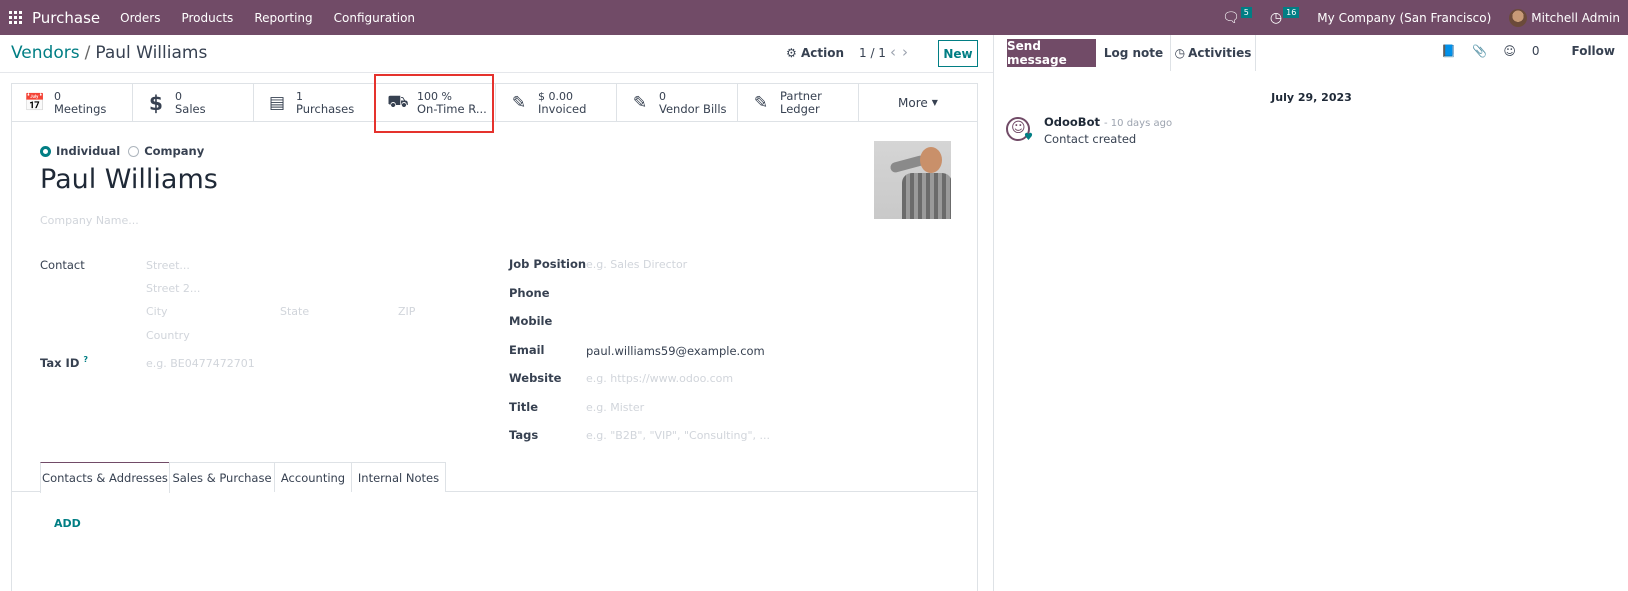 This screenshot has width=1628, height=591. What do you see at coordinates (872, 53) in the screenshot?
I see `pager-value: 1 / 1` at bounding box center [872, 53].